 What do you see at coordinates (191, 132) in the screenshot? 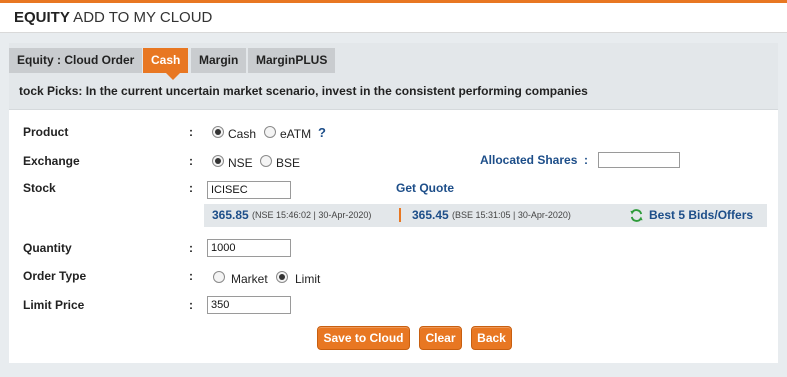
I see `product-colon: :` at bounding box center [191, 132].